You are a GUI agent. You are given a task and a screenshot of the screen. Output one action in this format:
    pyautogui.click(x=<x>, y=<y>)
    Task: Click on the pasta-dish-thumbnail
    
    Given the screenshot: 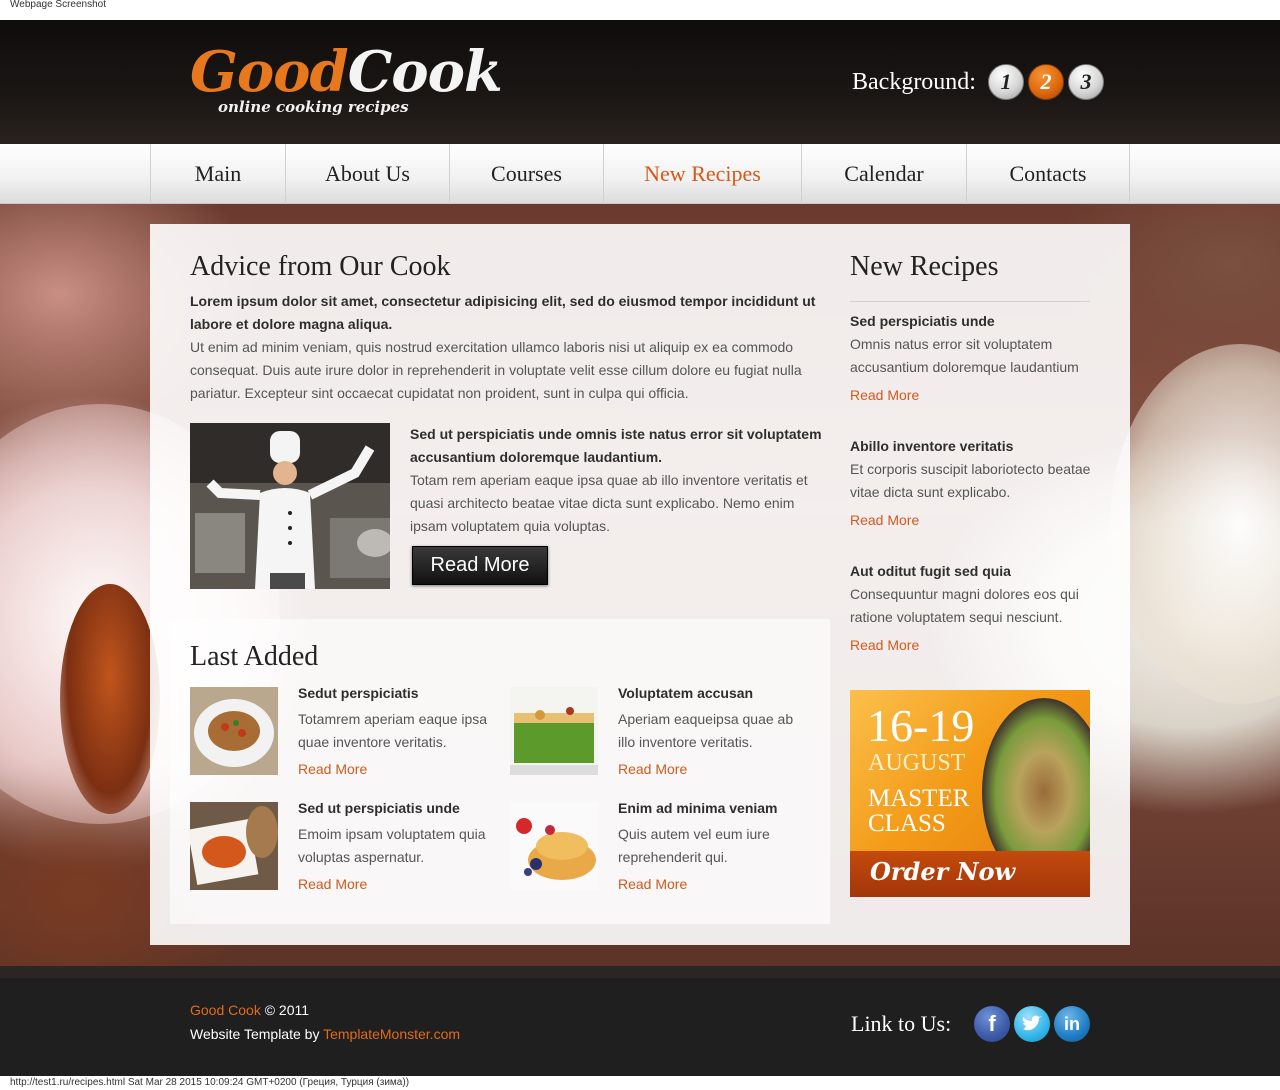 What is the action you would take?
    pyautogui.click(x=234, y=731)
    